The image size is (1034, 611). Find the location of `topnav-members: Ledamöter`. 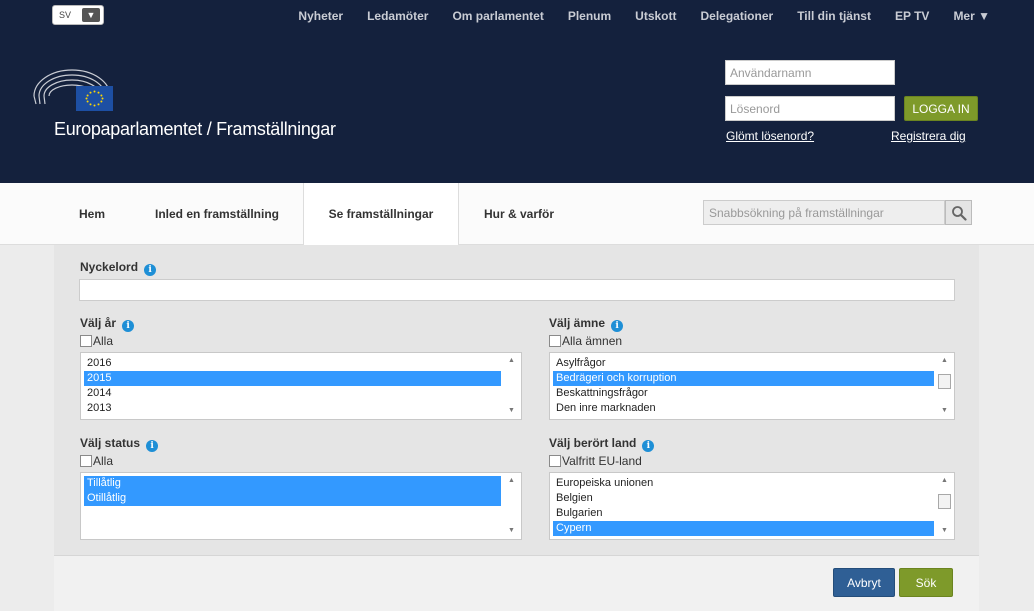

topnav-members: Ledamöter is located at coordinates (397, 16).